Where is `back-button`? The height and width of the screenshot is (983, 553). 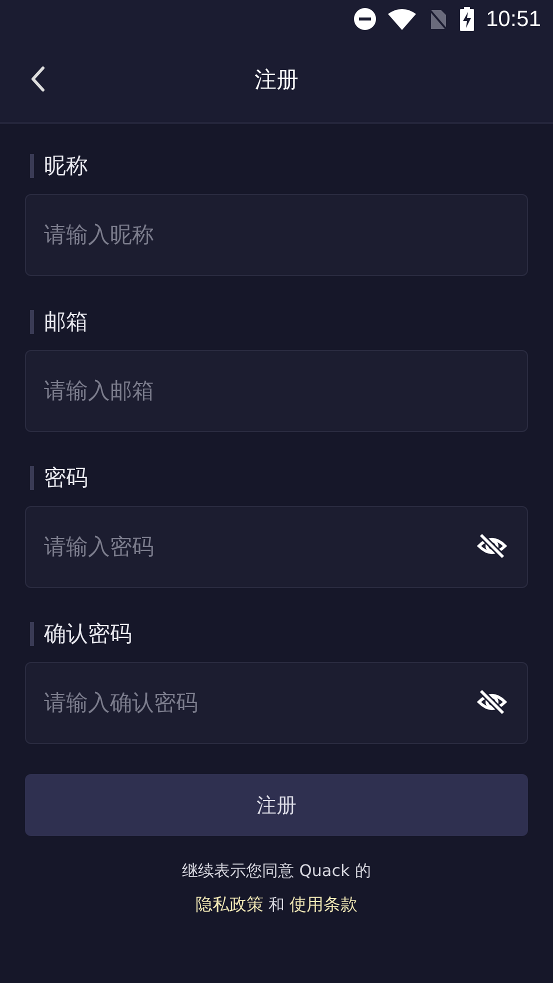 back-button is located at coordinates (38, 79).